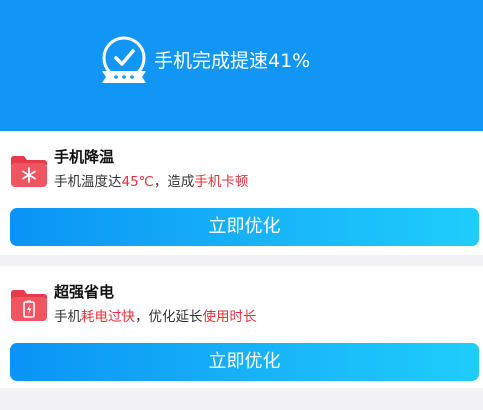 The width and height of the screenshot is (483, 410). I want to click on folder-snowflake-icon, so click(29, 171).